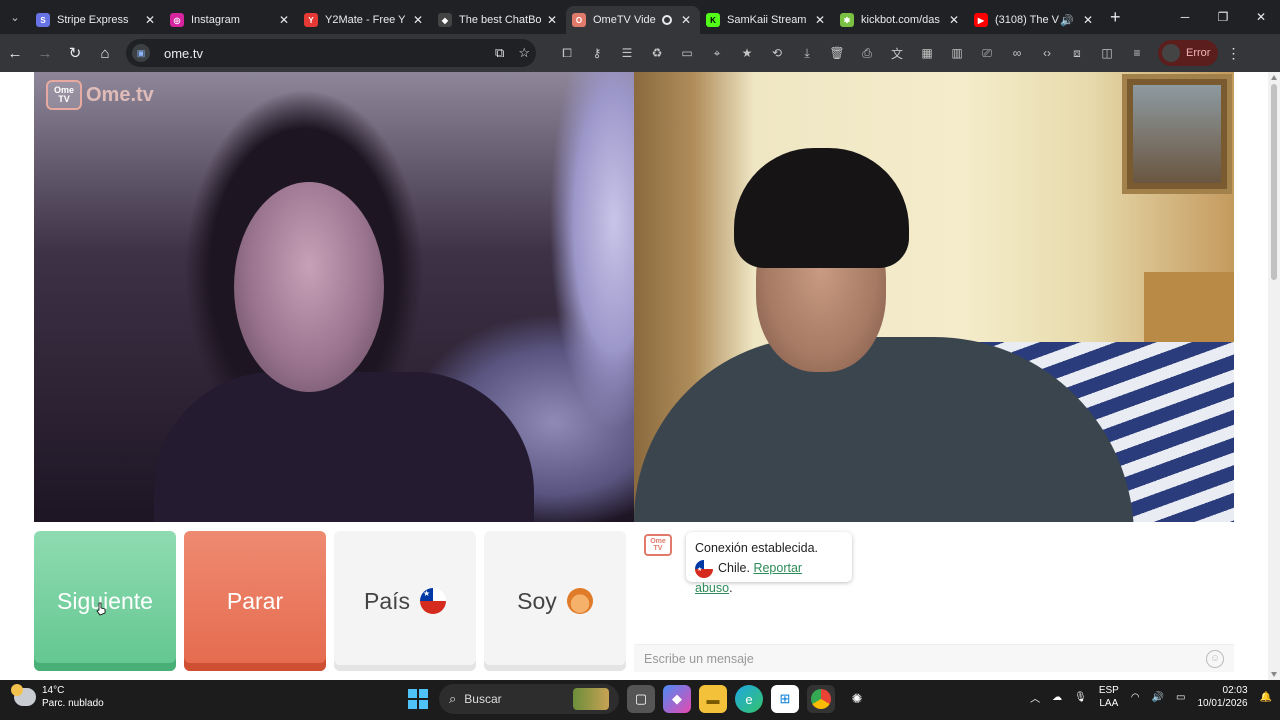 Image resolution: width=1280 pixels, height=720 pixels. What do you see at coordinates (524, 53) in the screenshot?
I see `bookmark-star-icon: ☆` at bounding box center [524, 53].